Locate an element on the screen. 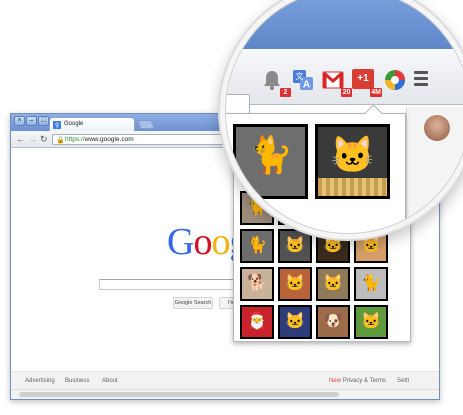  magnified-thumbnail-kittens-in-basket: 🐱 is located at coordinates (352, 161).